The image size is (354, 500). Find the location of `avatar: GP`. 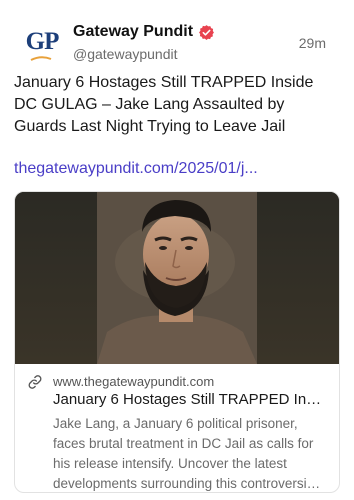

avatar: GP is located at coordinates (42, 45).